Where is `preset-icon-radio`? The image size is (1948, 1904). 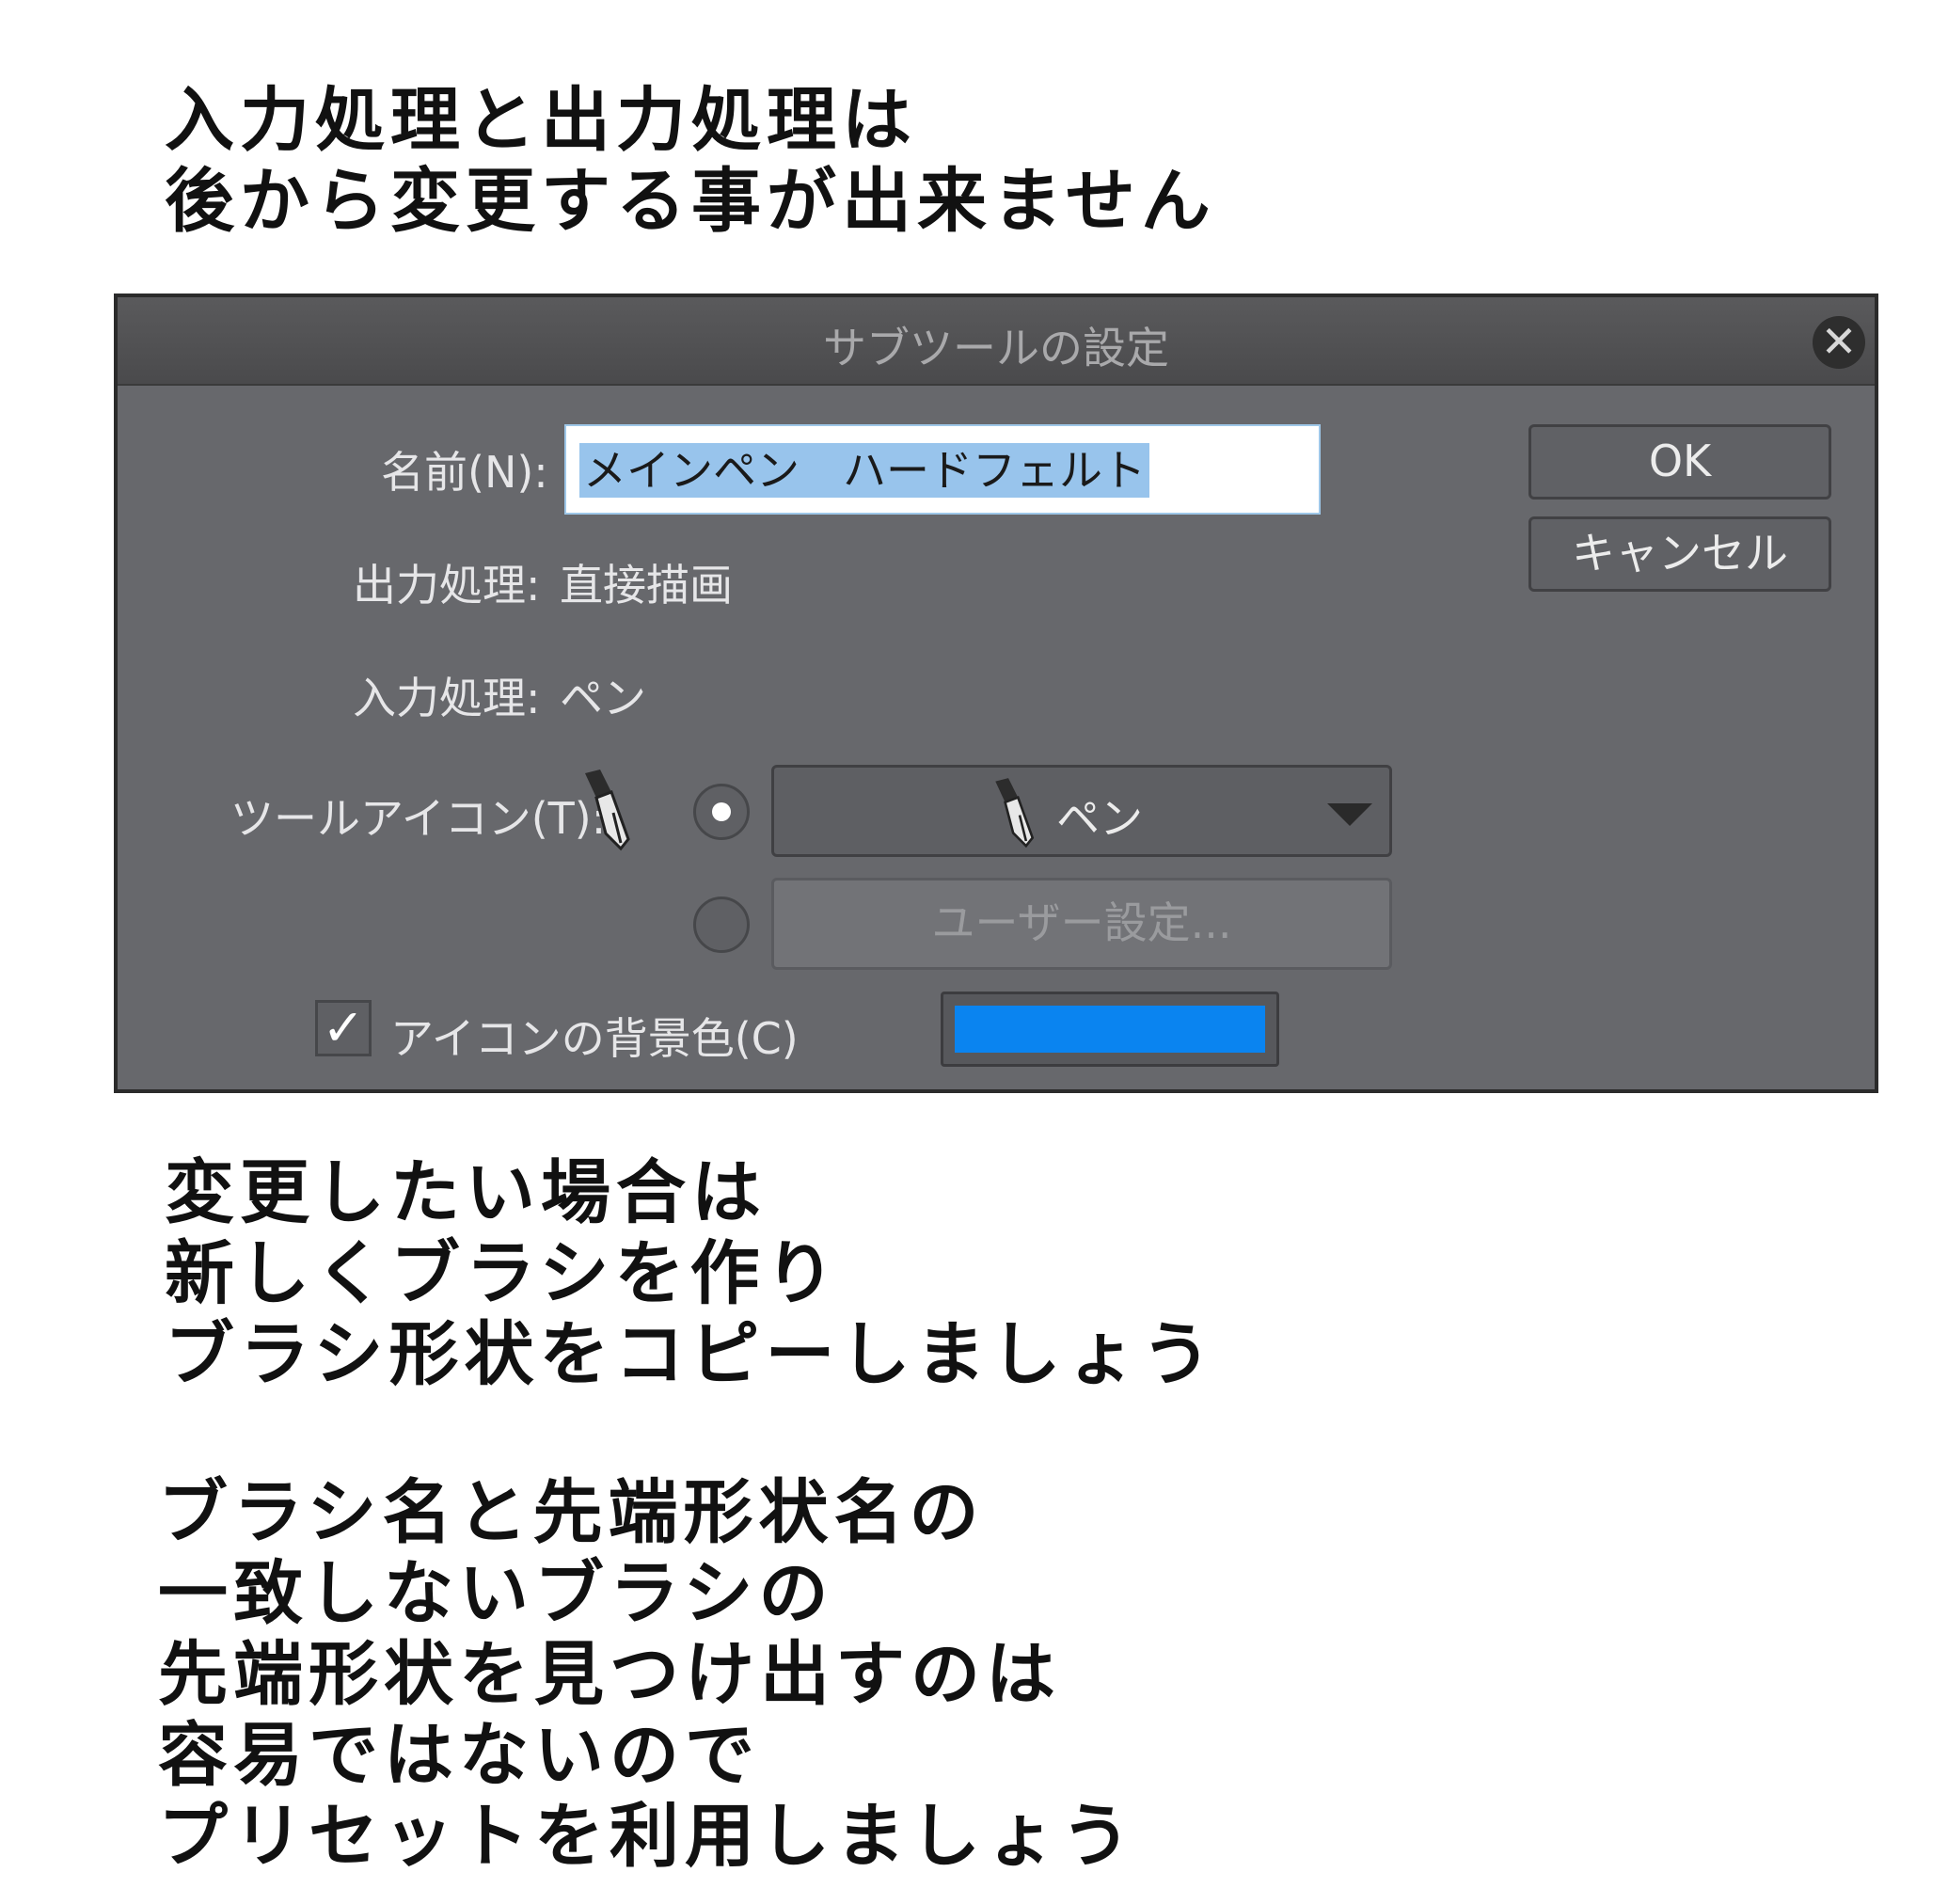 preset-icon-radio is located at coordinates (721, 812).